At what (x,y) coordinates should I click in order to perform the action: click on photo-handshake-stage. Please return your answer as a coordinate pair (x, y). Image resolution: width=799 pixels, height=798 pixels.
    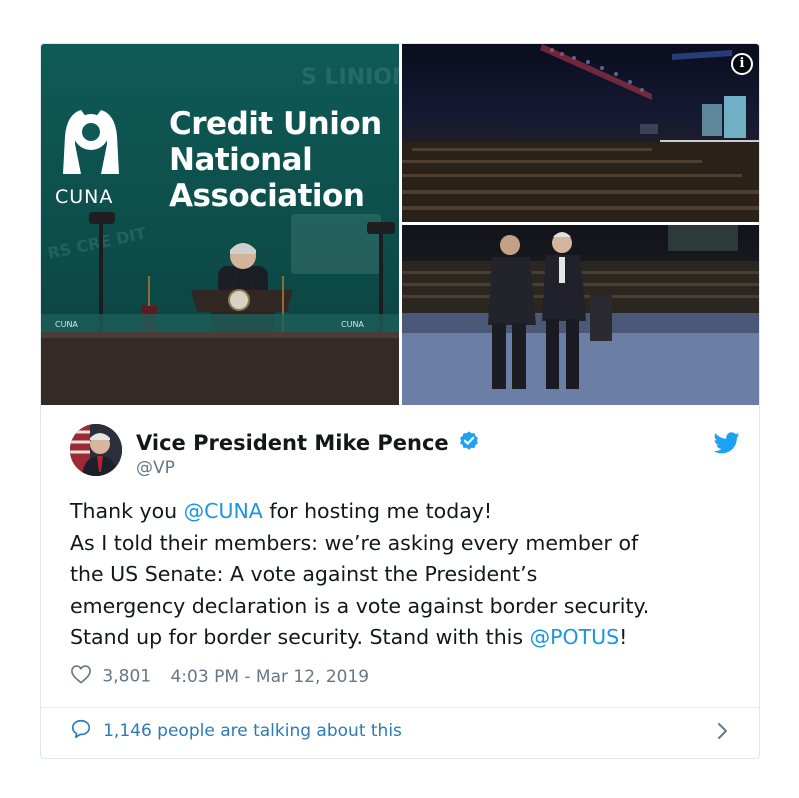
    Looking at the image, I should click on (580, 315).